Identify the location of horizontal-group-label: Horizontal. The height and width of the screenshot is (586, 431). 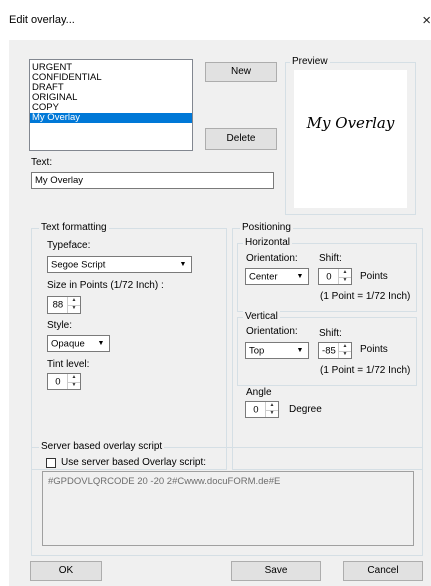
(268, 242).